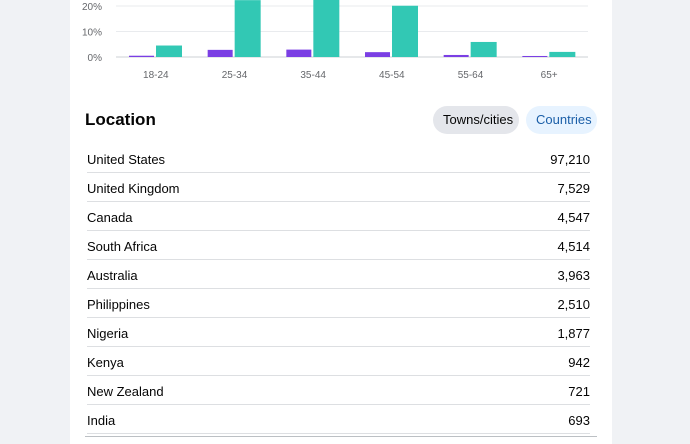 The height and width of the screenshot is (444, 690). Describe the element at coordinates (125, 391) in the screenshot. I see `country-name: New Zealand` at that location.